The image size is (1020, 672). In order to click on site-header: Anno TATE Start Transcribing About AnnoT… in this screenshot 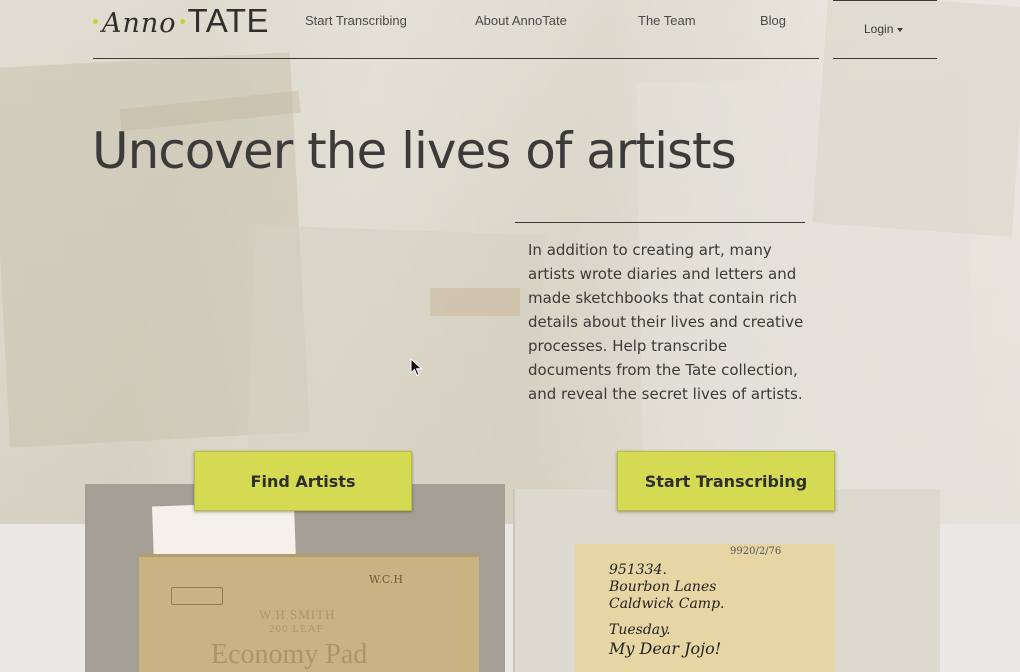, I will do `click(515, 30)`.